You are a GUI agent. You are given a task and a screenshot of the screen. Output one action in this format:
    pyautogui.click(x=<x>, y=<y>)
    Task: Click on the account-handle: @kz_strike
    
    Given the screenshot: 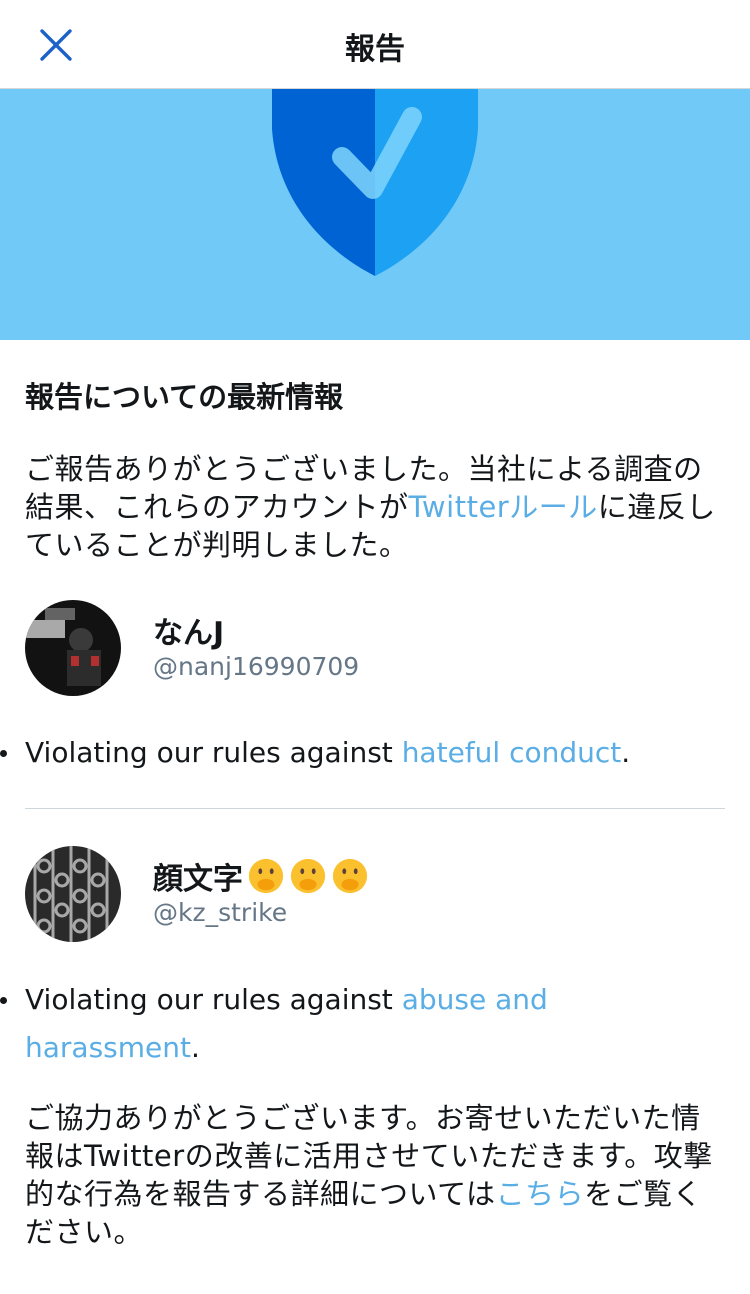 What is the action you would take?
    pyautogui.click(x=220, y=912)
    